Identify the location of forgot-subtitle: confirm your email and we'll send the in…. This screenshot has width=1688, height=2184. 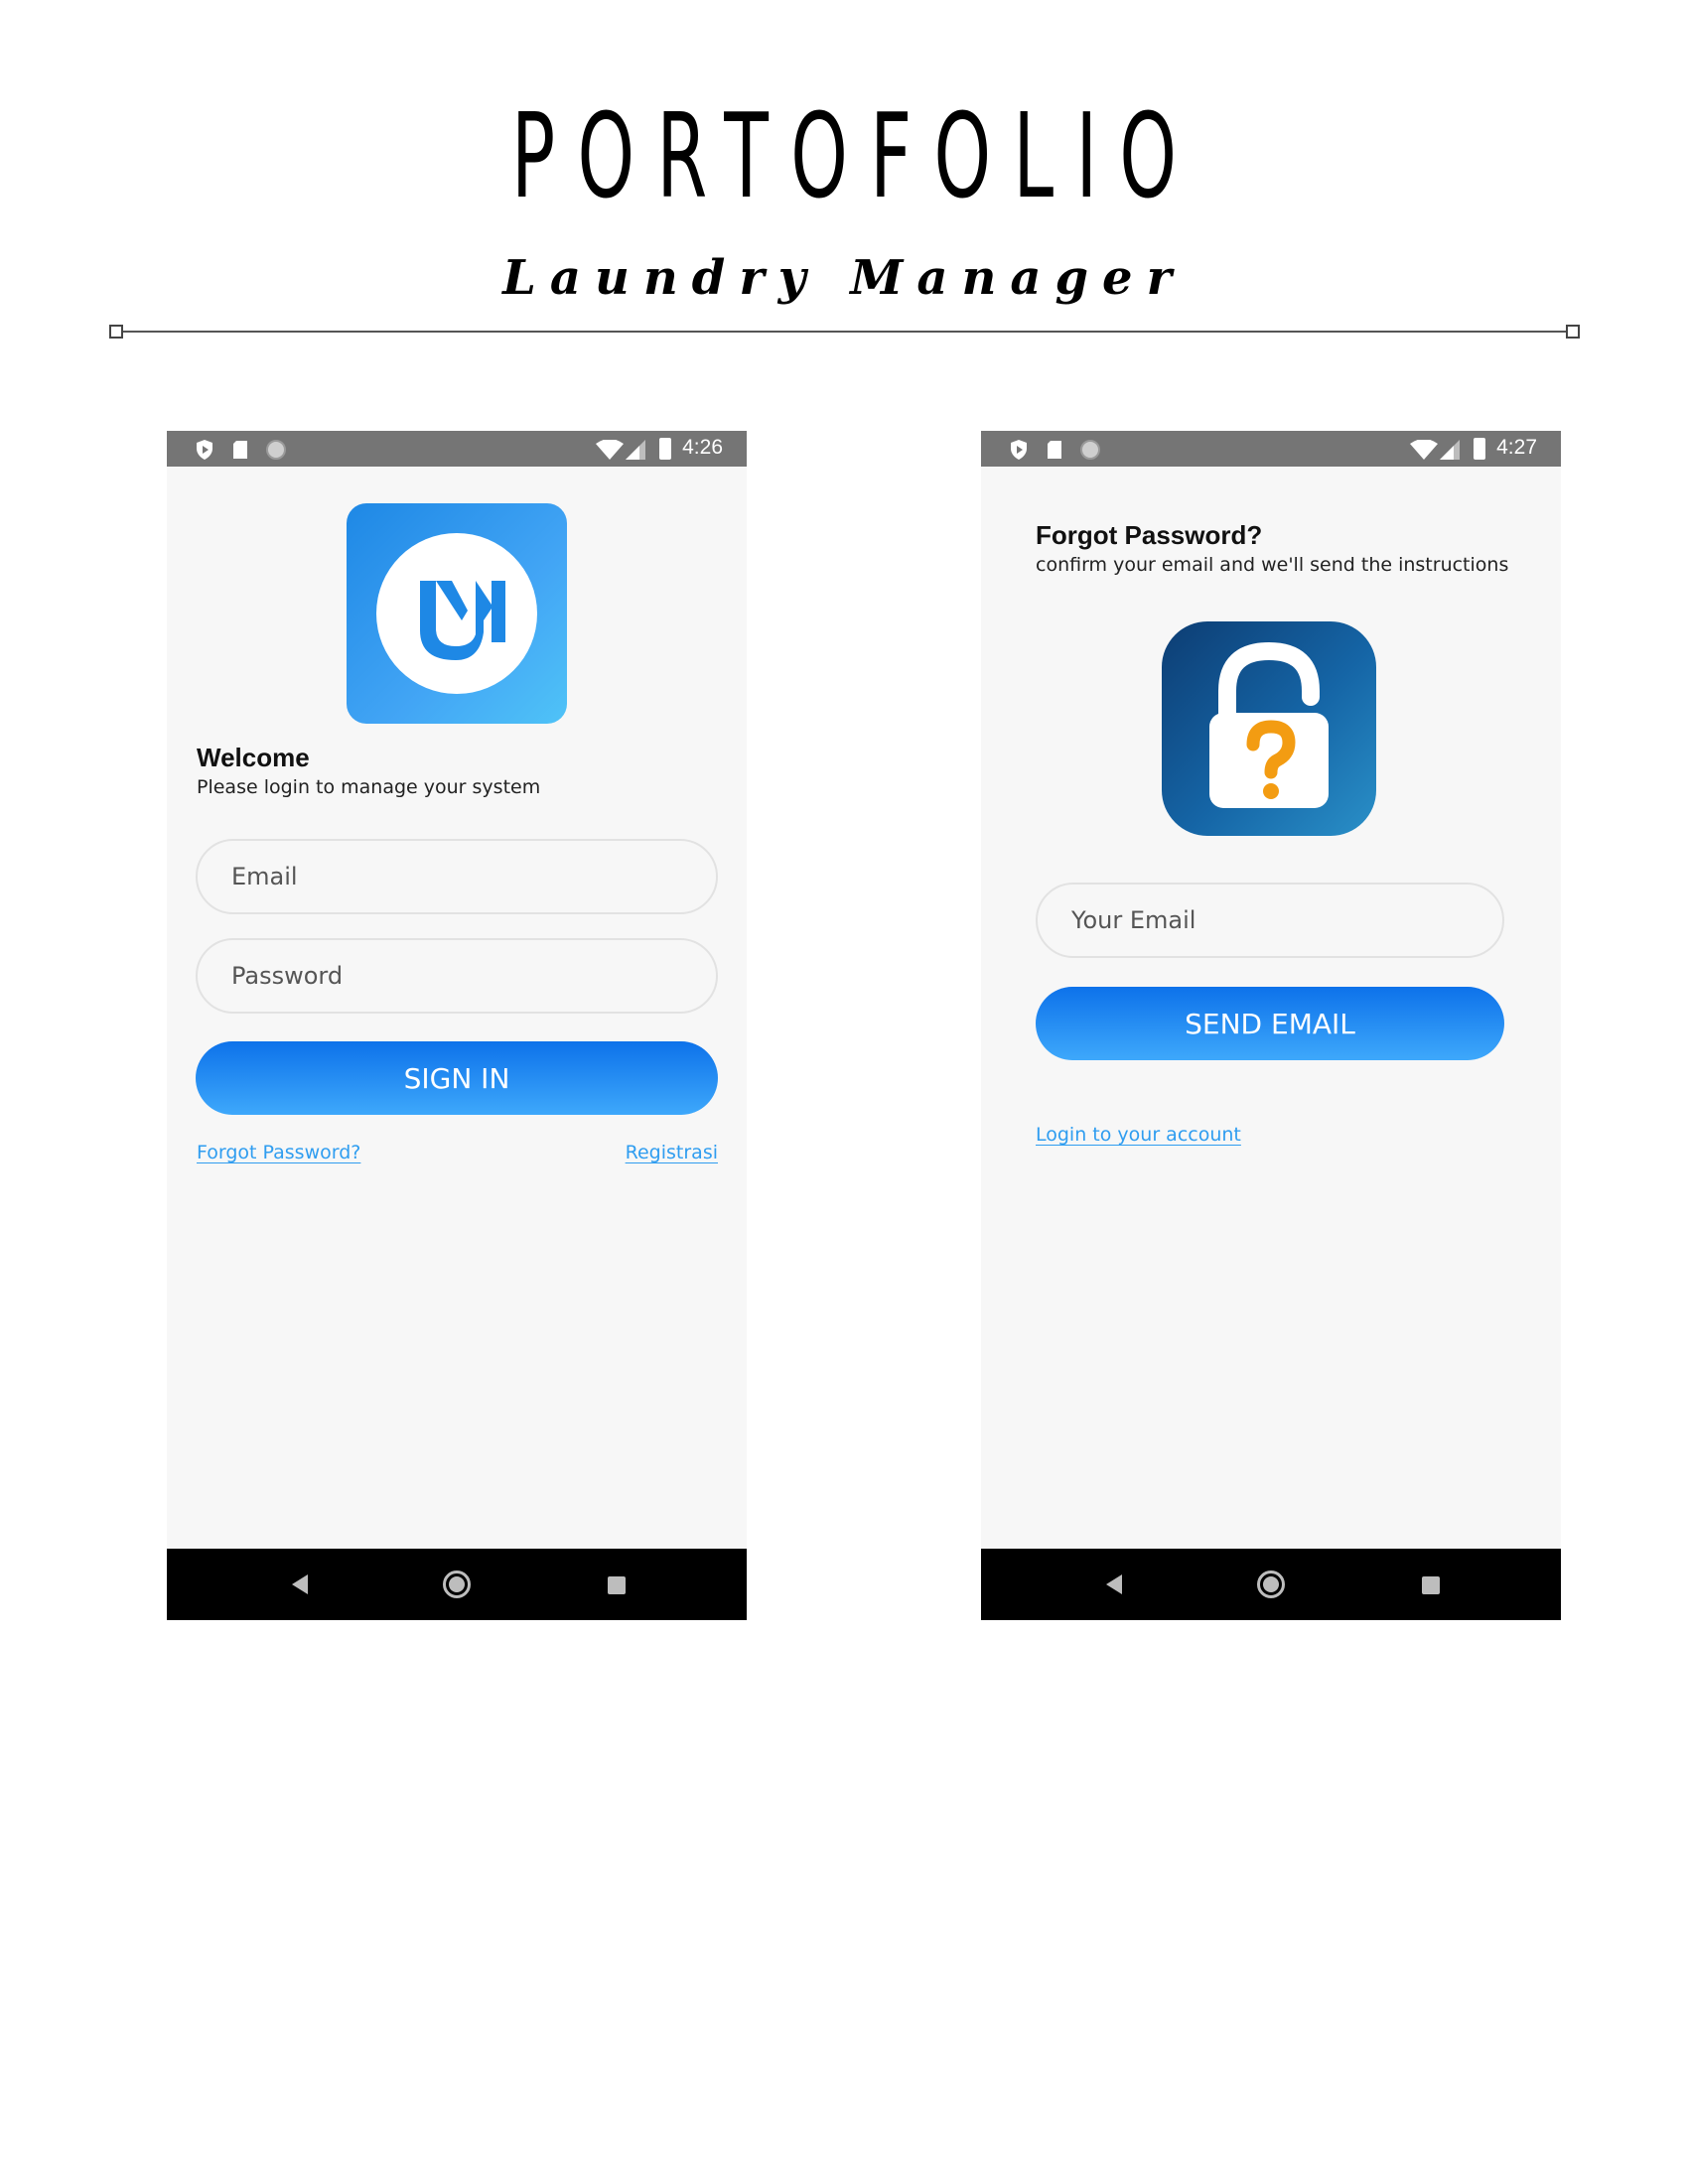
(1272, 565).